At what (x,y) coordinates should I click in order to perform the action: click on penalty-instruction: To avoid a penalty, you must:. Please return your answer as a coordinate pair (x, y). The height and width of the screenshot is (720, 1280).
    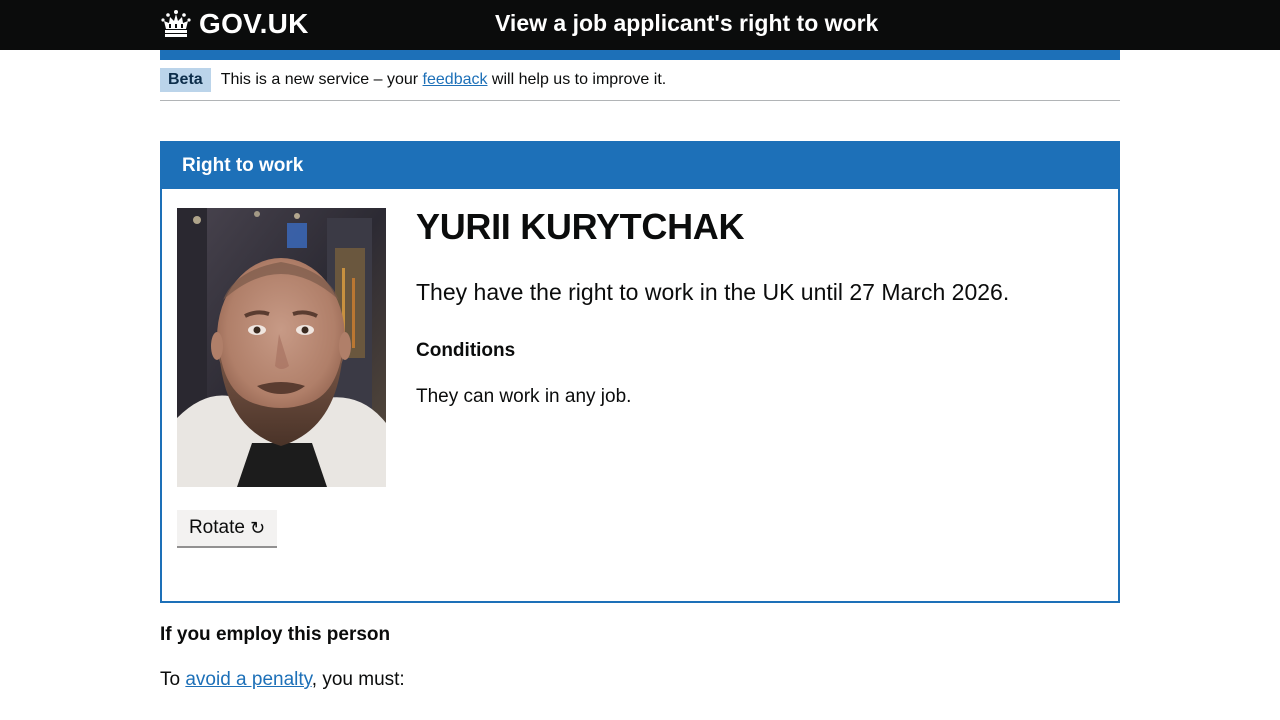
    Looking at the image, I should click on (282, 680).